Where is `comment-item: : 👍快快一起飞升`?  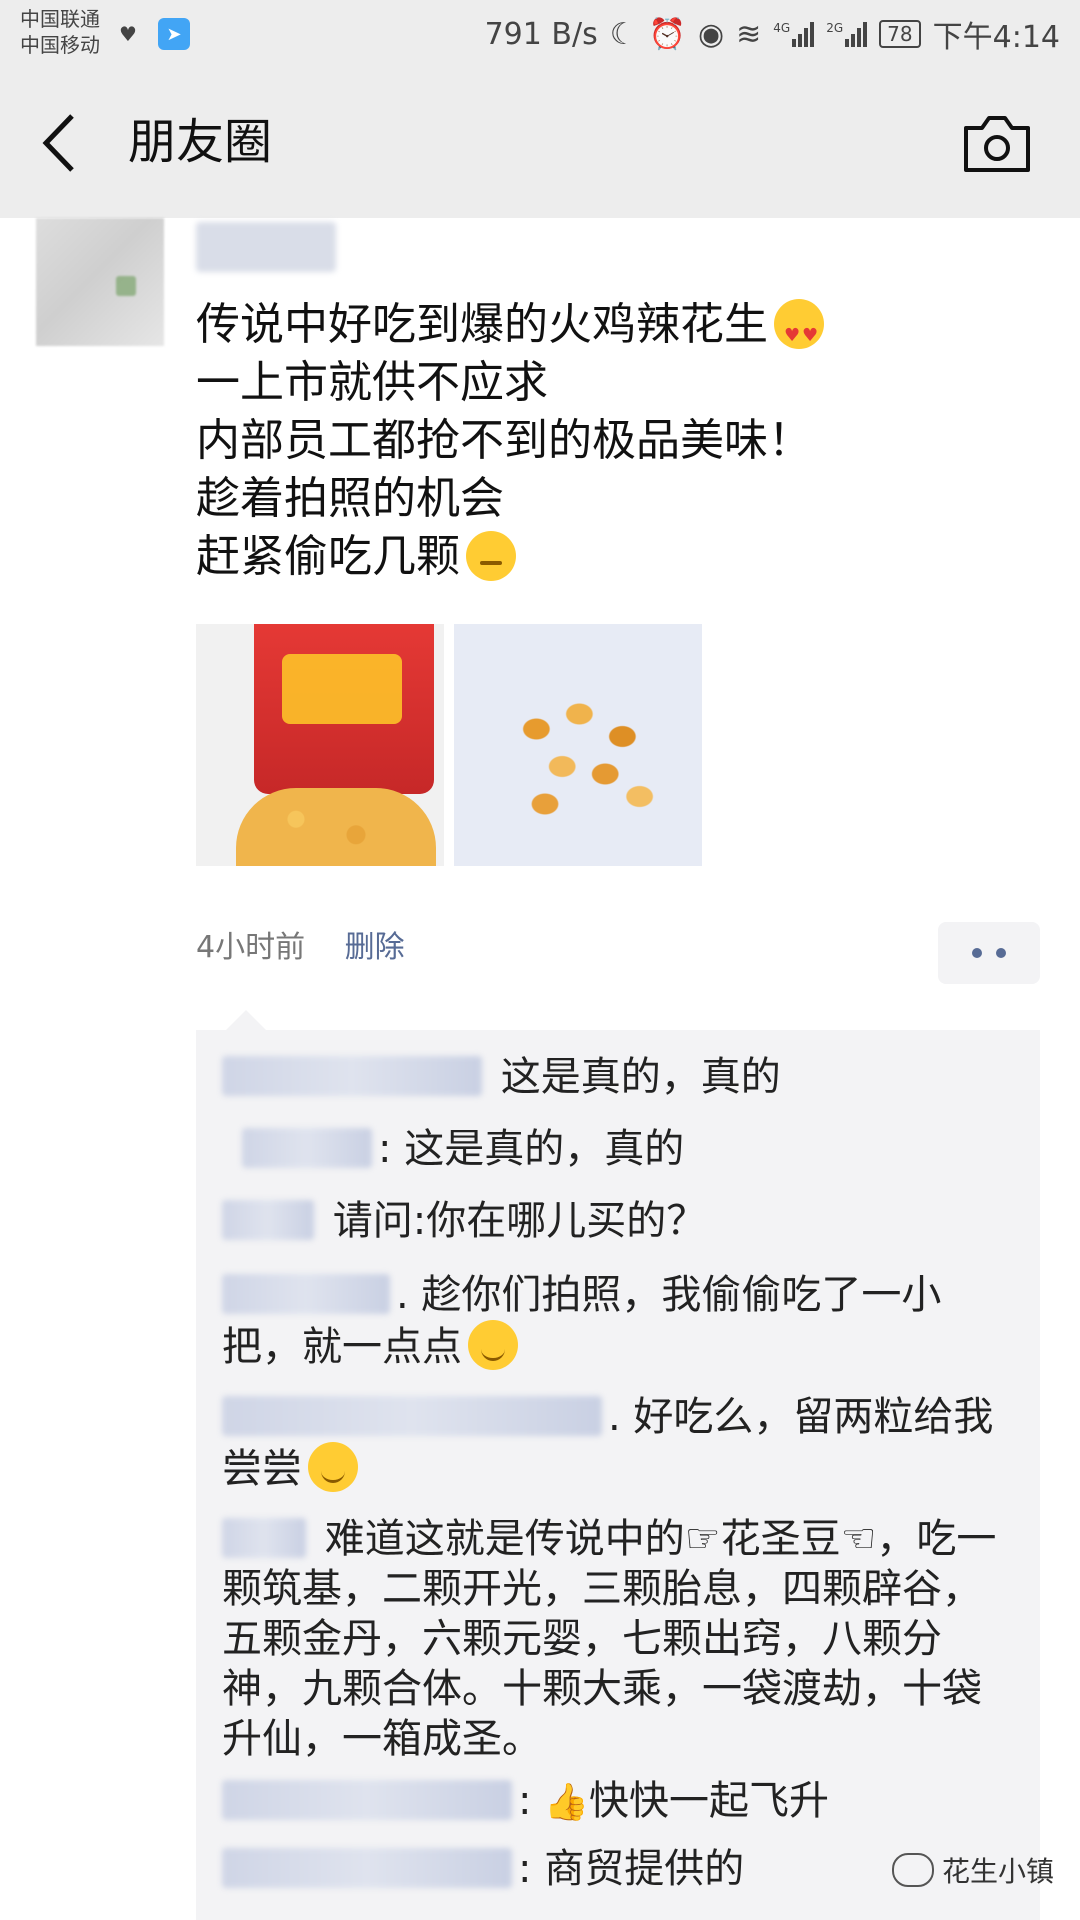
comment-item: : 👍快快一起飞升 is located at coordinates (617, 1802).